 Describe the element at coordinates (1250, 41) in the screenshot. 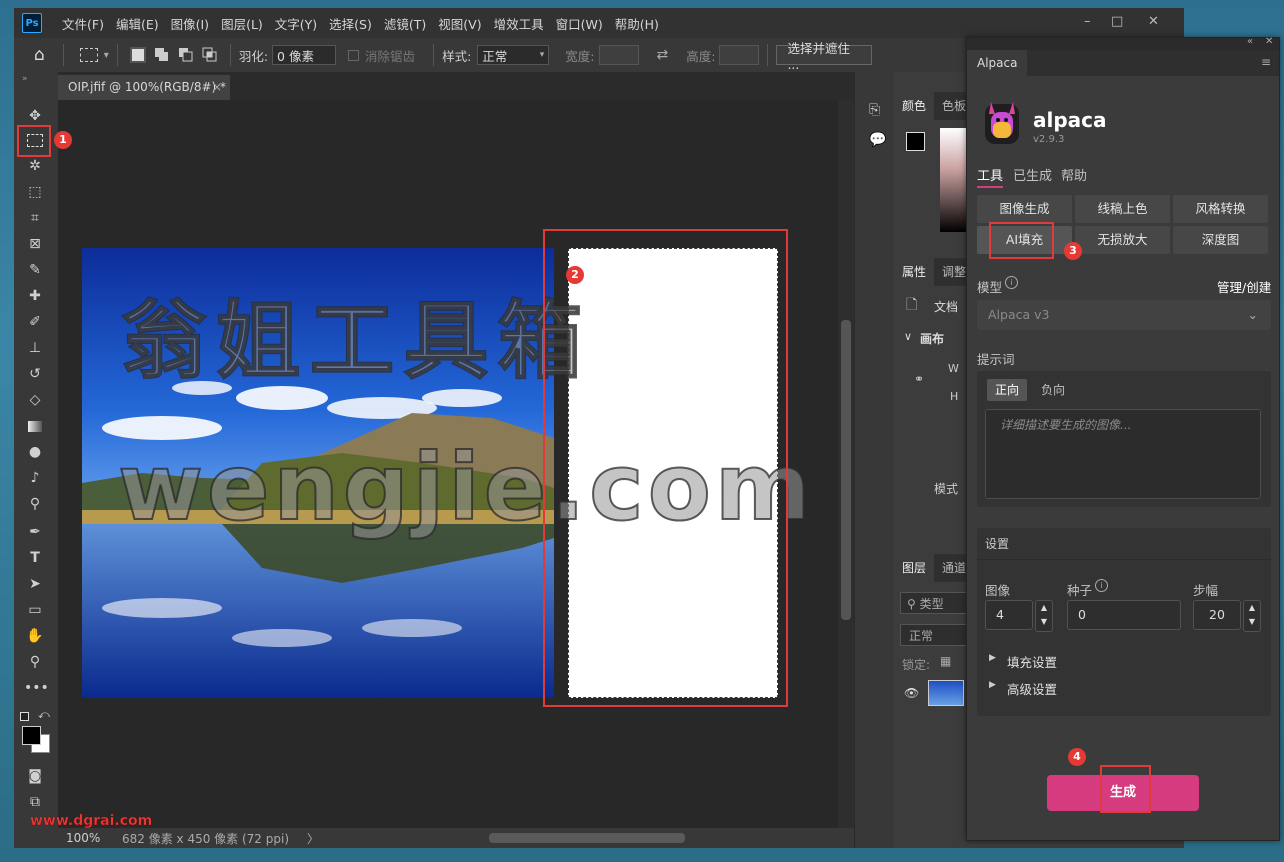

I see `collapse-icon: «` at that location.